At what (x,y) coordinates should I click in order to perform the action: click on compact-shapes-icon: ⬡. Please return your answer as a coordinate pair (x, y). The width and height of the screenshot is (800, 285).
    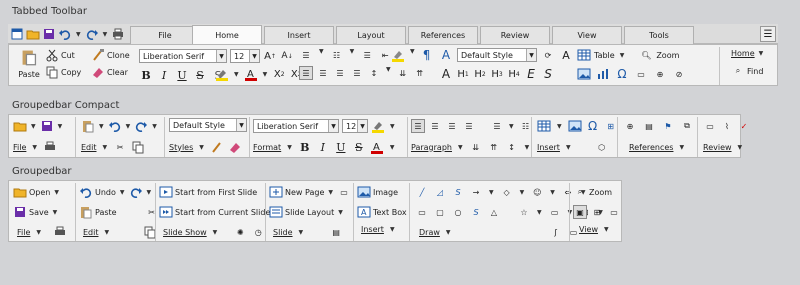
    Looking at the image, I should click on (602, 147).